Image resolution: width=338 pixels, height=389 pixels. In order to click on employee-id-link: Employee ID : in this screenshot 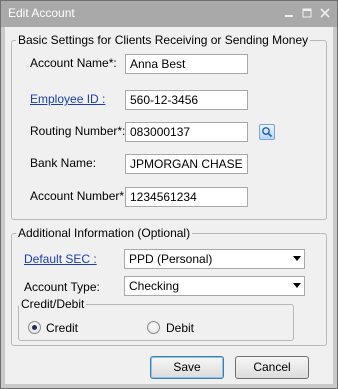, I will do `click(67, 99)`.